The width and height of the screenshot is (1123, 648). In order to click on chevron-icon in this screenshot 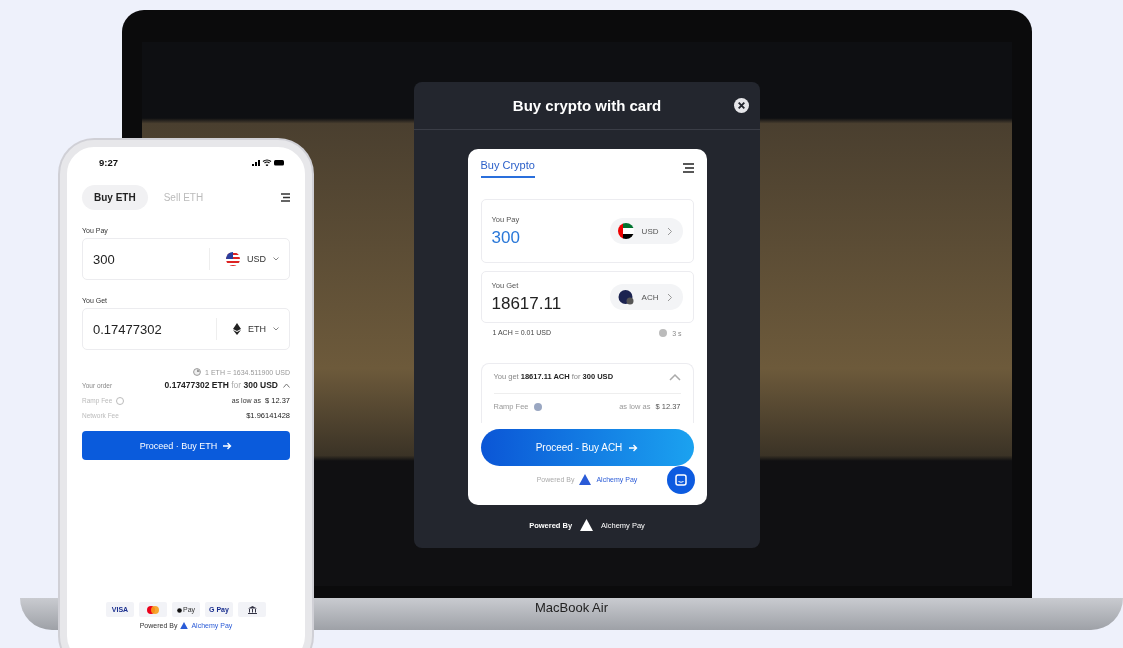, I will do `click(286, 385)`.